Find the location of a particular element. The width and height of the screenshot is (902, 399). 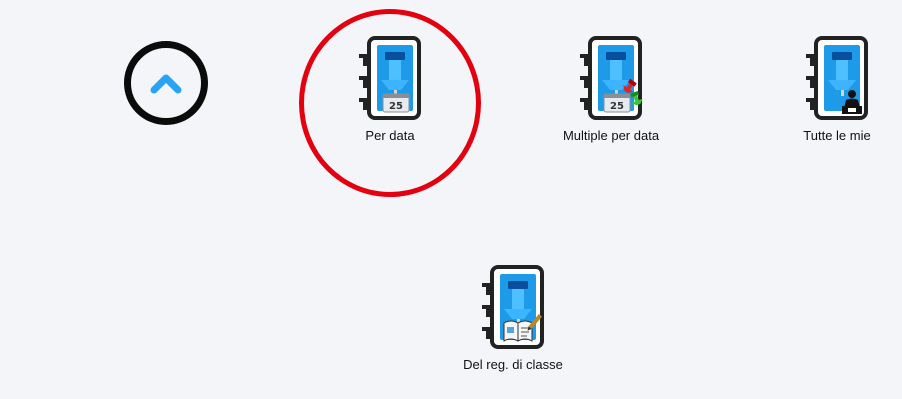

option-tutte-le-mie: Tutte le mie is located at coordinates (832, 88).